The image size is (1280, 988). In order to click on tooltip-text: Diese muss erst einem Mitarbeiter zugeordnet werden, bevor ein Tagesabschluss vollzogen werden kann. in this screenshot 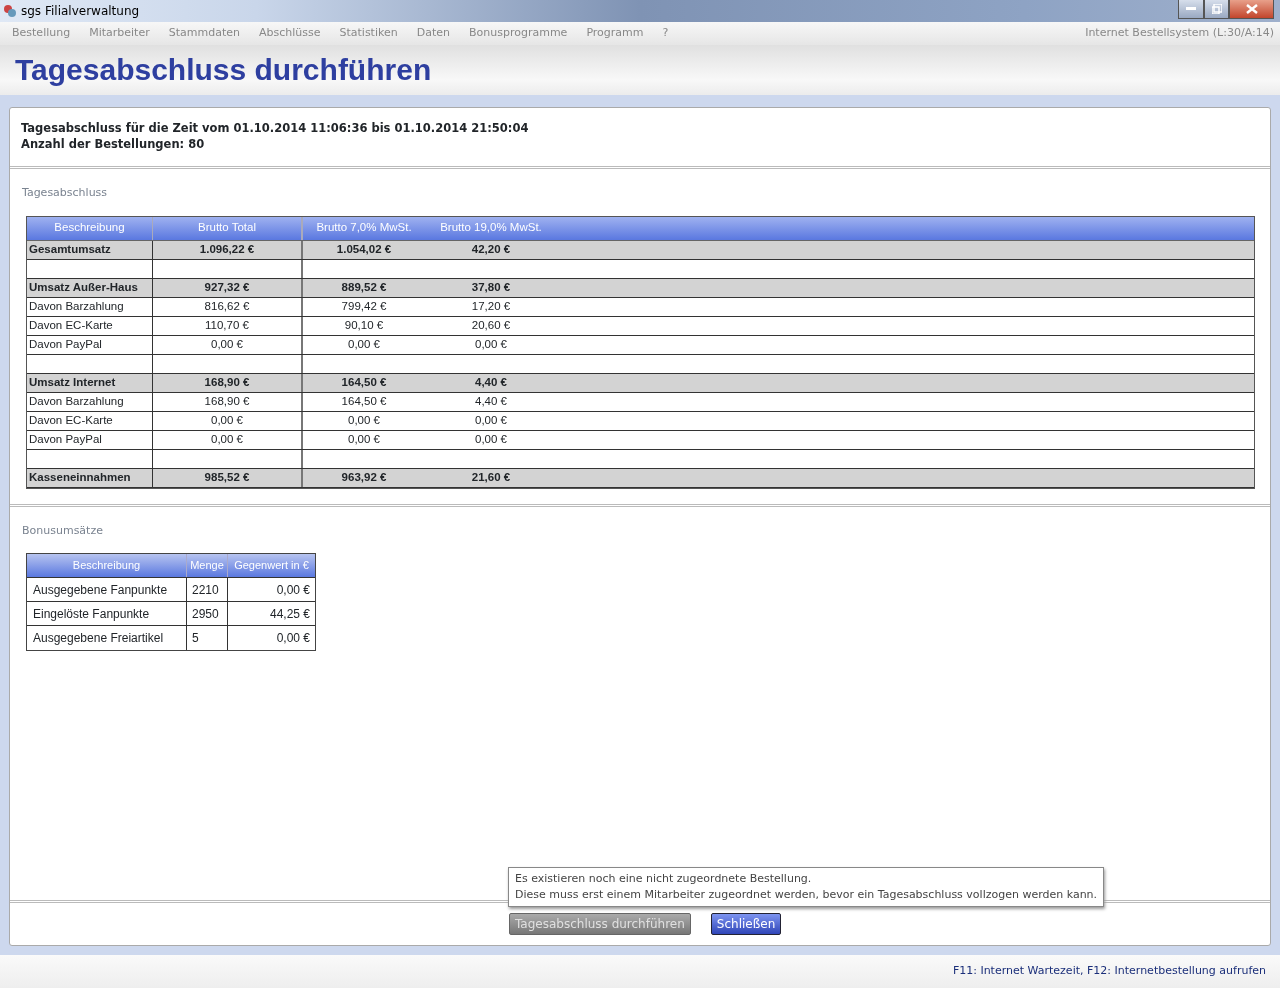, I will do `click(806, 895)`.